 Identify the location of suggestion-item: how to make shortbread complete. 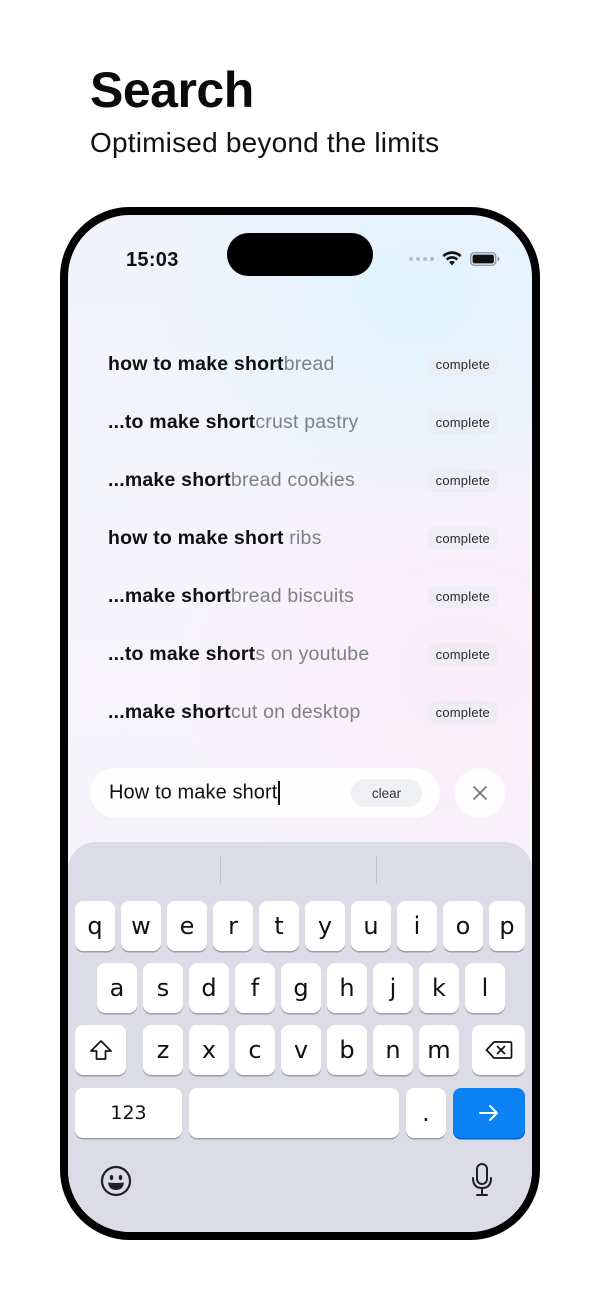
(303, 364).